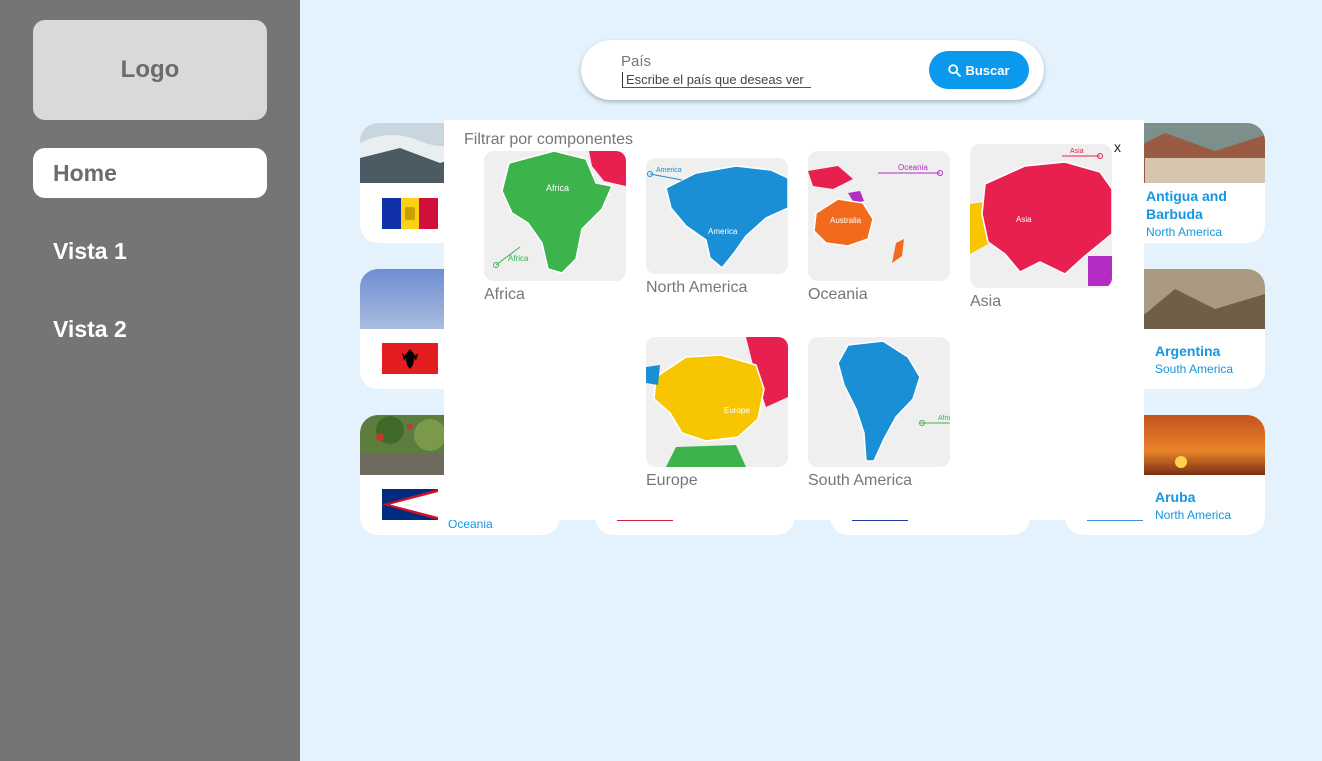  Describe the element at coordinates (150, 329) in the screenshot. I see `nav-item-vista-2: Vista 2` at that location.